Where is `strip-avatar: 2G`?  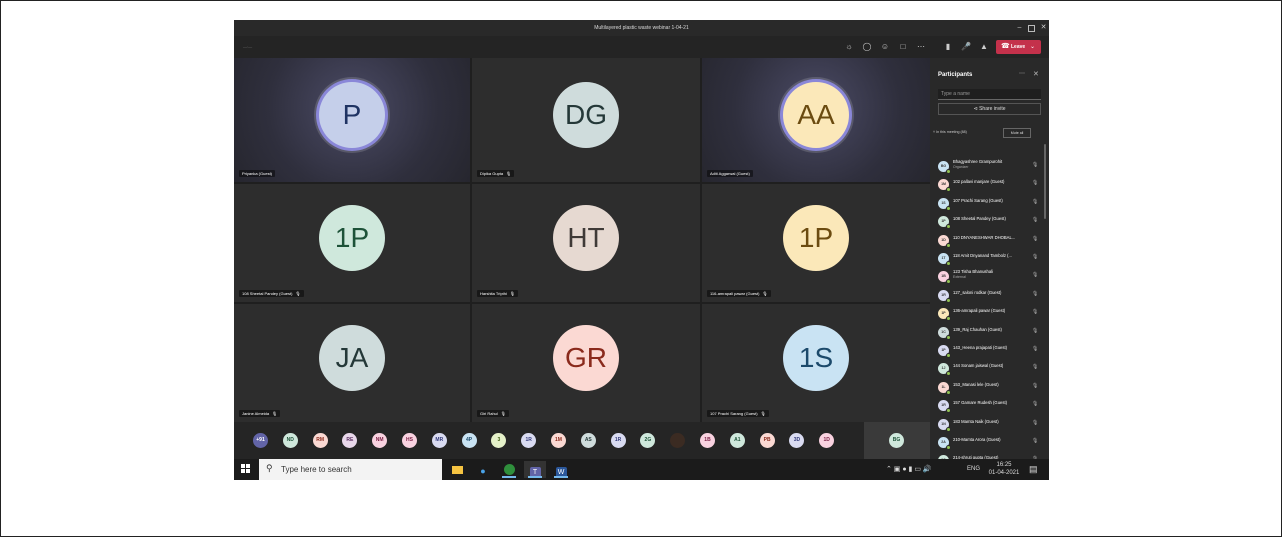
strip-avatar: 2G is located at coordinates (648, 440).